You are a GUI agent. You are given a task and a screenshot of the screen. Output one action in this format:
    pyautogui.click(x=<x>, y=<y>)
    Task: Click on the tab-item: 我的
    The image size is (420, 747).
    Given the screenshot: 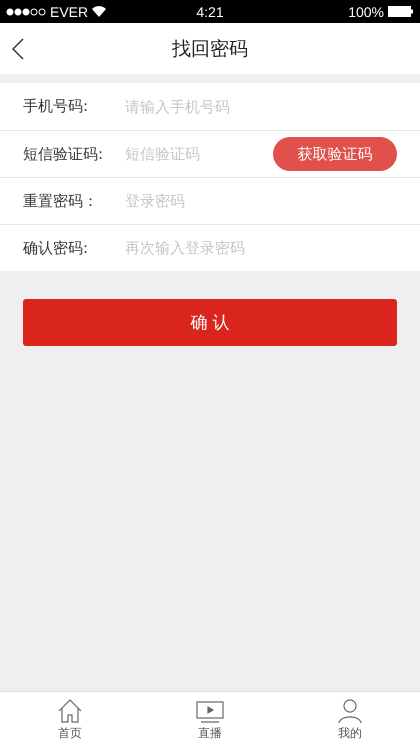 What is the action you would take?
    pyautogui.click(x=350, y=719)
    